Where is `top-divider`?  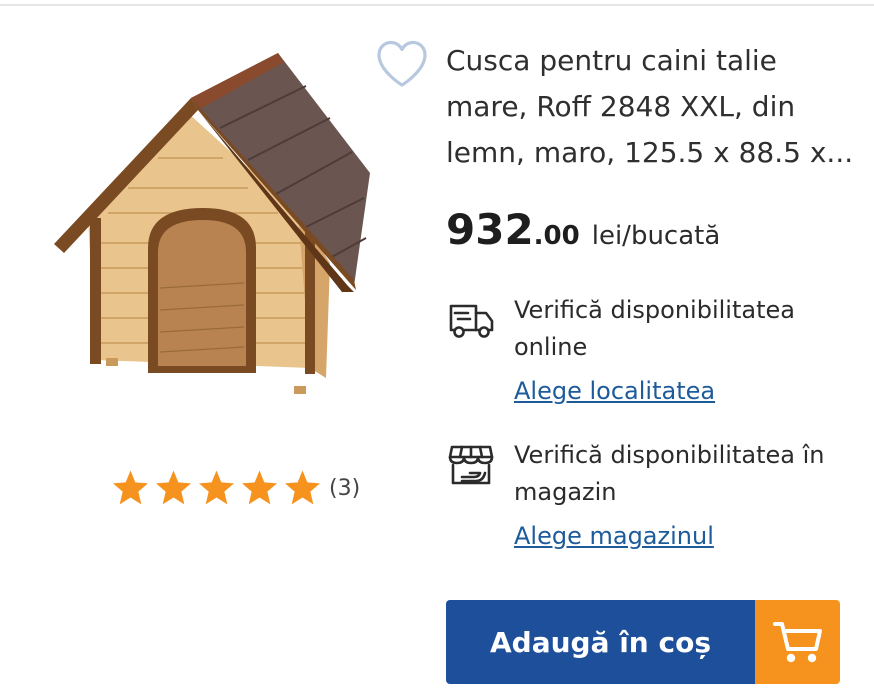
top-divider is located at coordinates (437, 5).